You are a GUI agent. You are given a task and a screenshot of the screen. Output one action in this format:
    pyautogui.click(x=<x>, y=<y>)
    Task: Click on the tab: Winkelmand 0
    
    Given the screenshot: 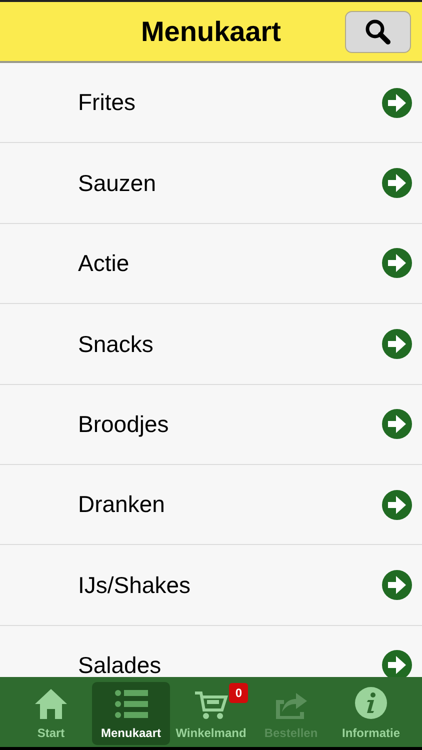 What is the action you would take?
    pyautogui.click(x=211, y=713)
    